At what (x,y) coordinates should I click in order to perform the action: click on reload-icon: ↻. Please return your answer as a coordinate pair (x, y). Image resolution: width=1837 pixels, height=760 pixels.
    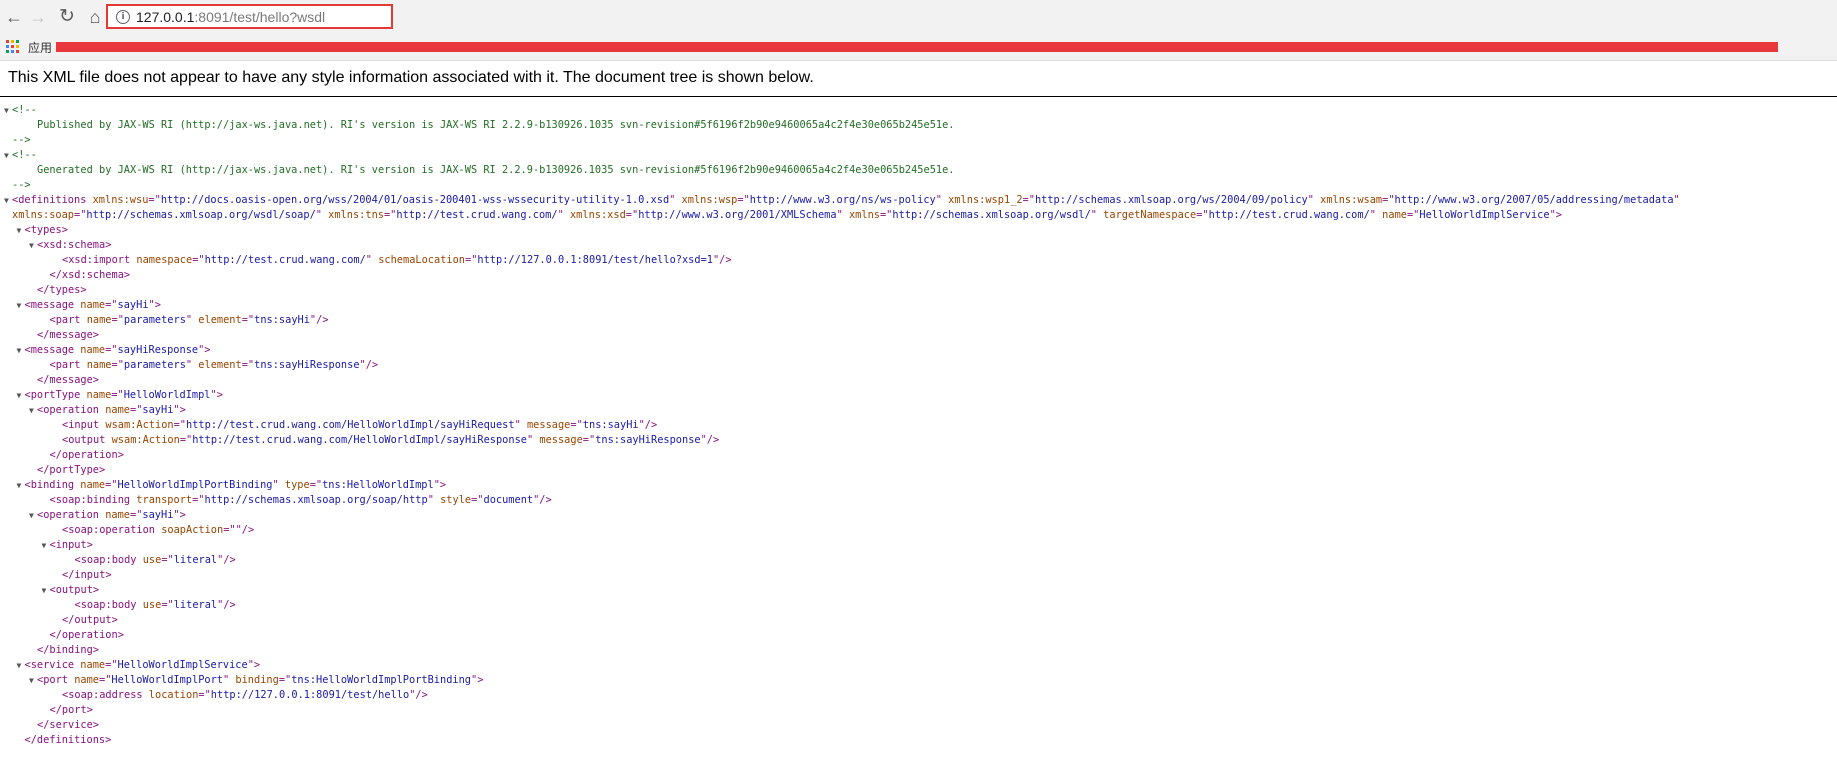
    Looking at the image, I should click on (67, 17).